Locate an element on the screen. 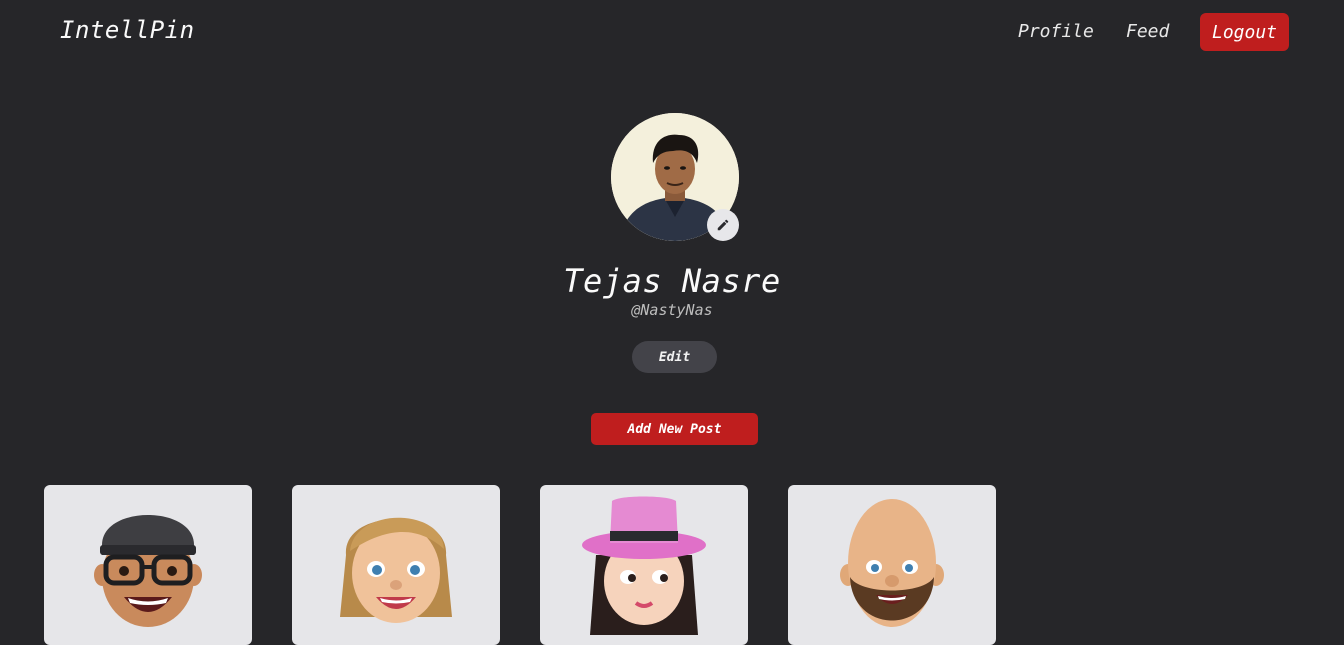 The width and height of the screenshot is (1344, 645). pencil-icon is located at coordinates (723, 225).